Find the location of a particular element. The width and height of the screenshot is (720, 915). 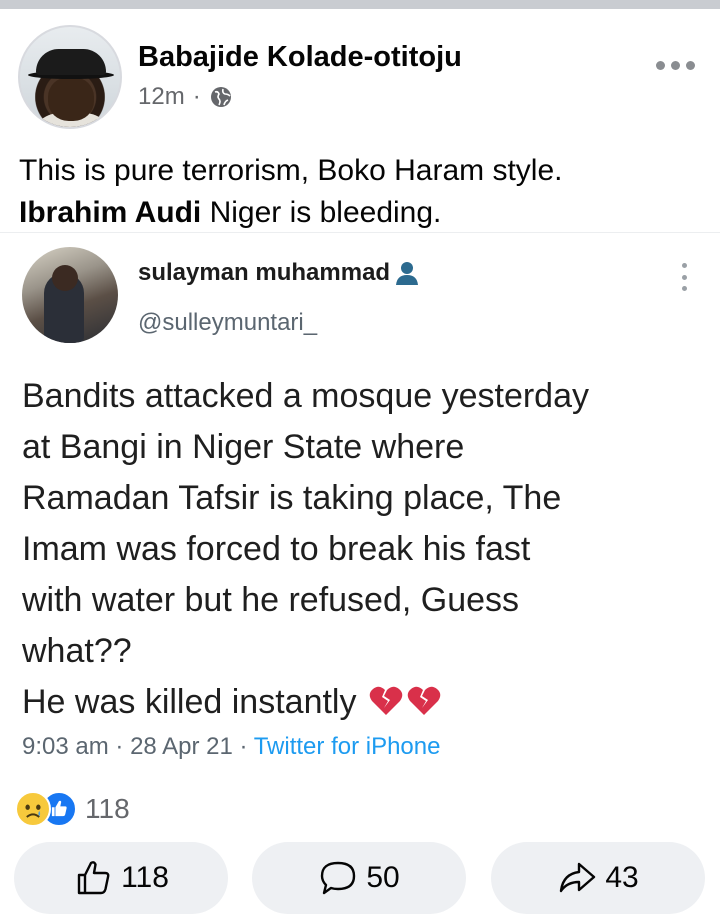

tweet-avatar is located at coordinates (70, 295).